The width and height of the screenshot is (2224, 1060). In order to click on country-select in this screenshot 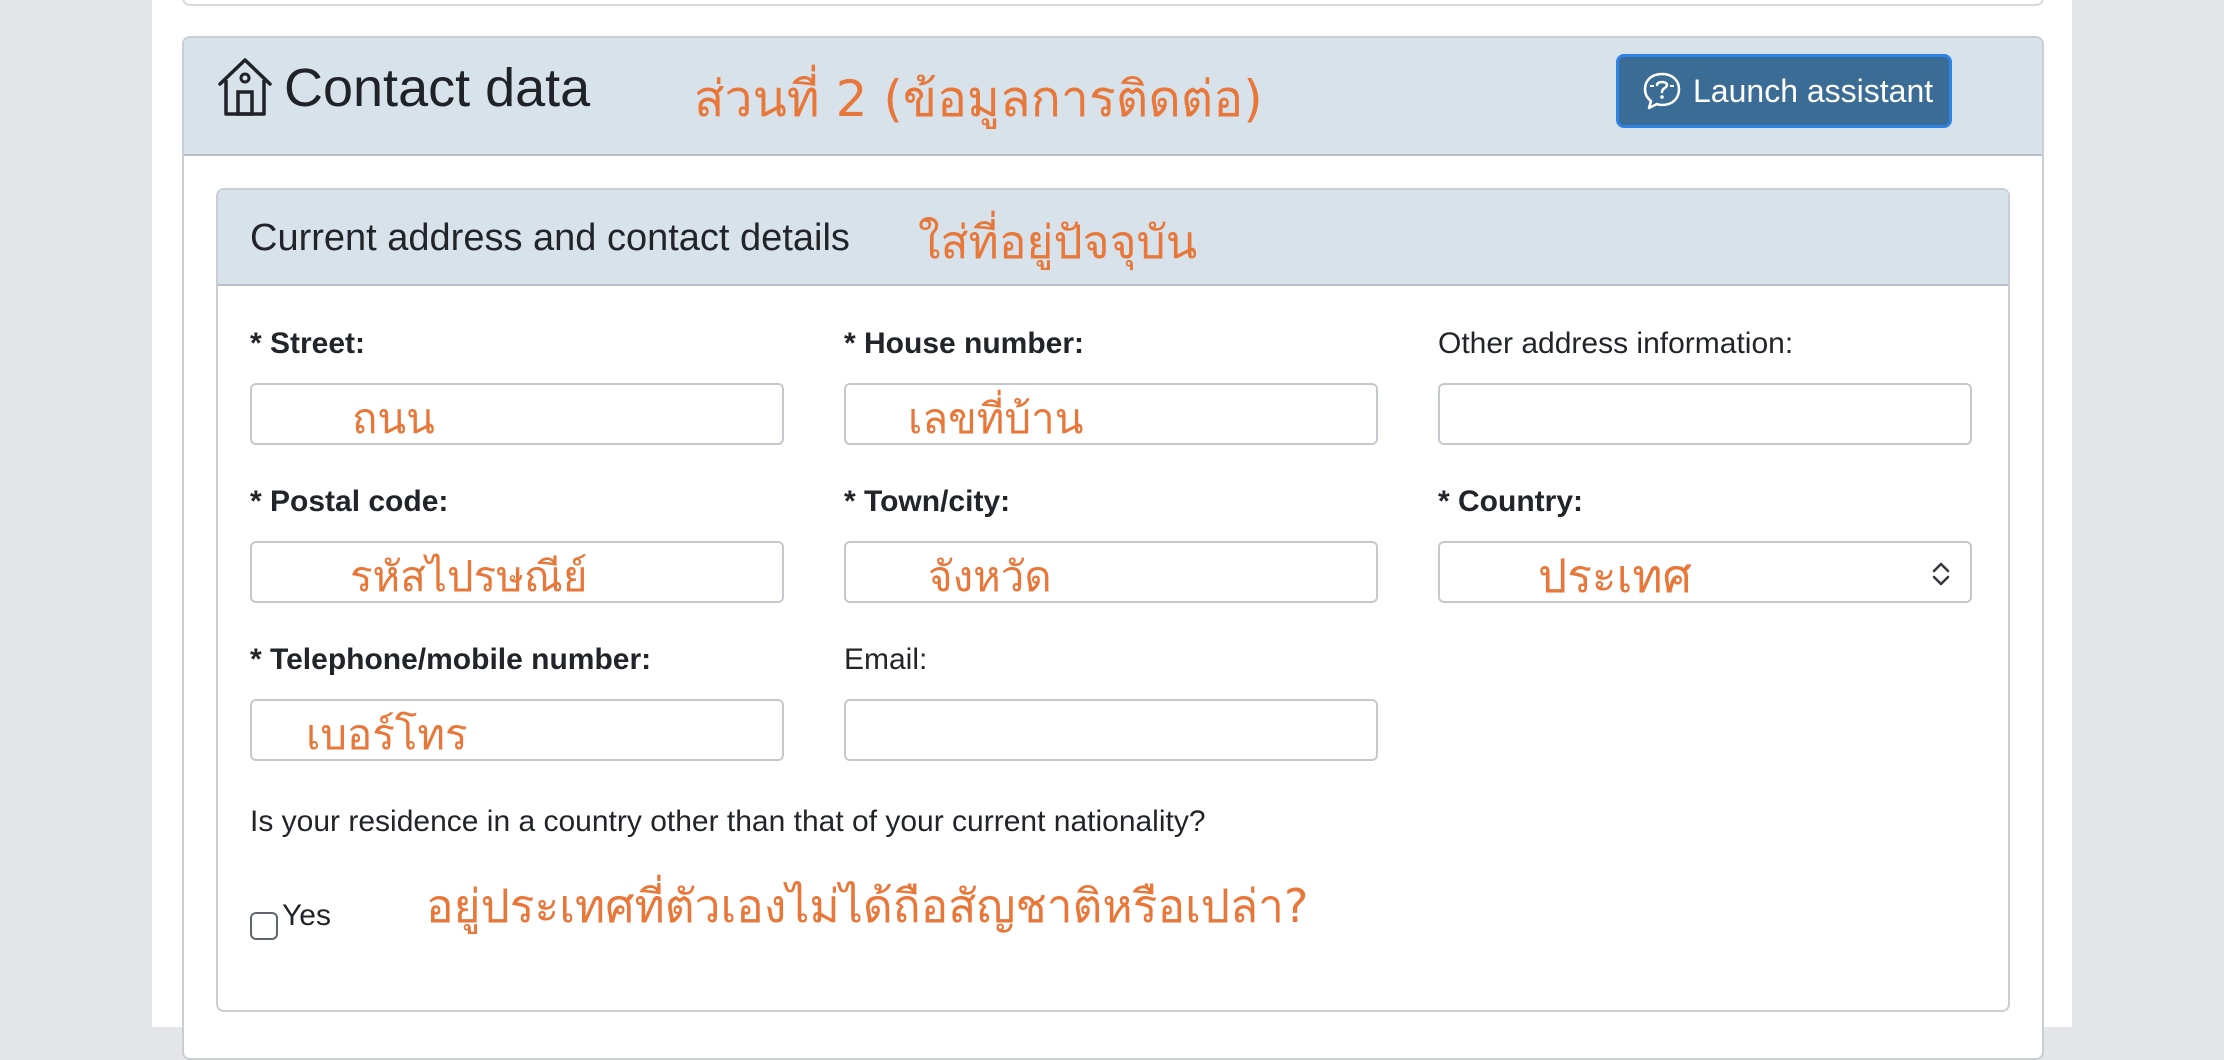, I will do `click(1705, 572)`.